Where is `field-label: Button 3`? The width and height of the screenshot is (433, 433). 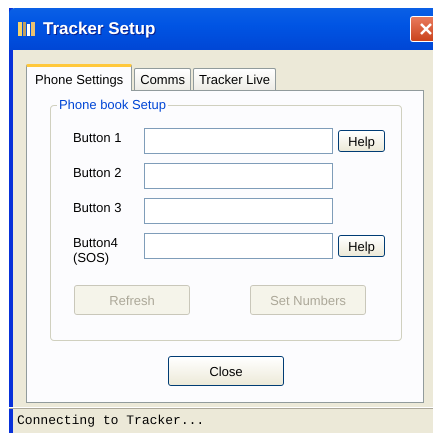
field-label: Button 3 is located at coordinates (97, 207).